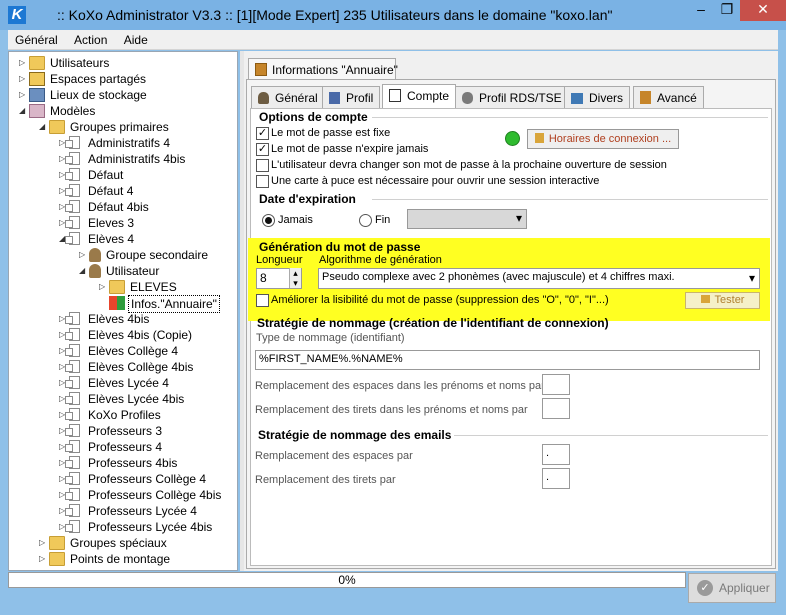 The width and height of the screenshot is (786, 615). Describe the element at coordinates (136, 527) in the screenshot. I see `tree-item: ▷ Professeurs Lycée 4bis` at that location.